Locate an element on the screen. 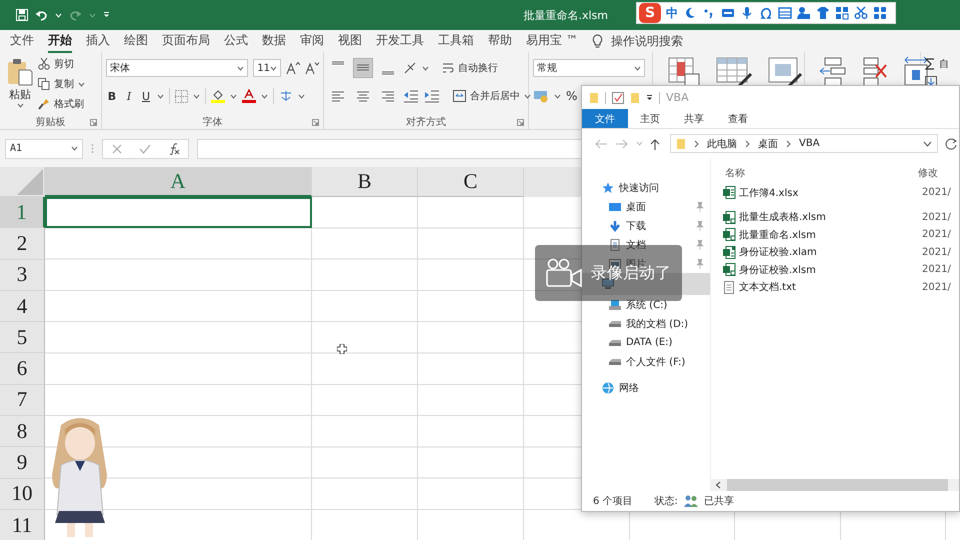 This screenshot has height=540, width=960. row-header: 8 is located at coordinates (22, 432).